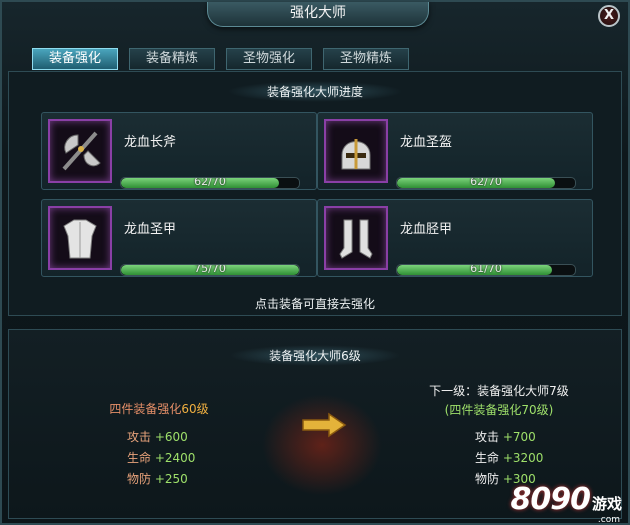 The height and width of the screenshot is (525, 630). Describe the element at coordinates (150, 142) in the screenshot. I see `item-name: 龙血长斧` at that location.